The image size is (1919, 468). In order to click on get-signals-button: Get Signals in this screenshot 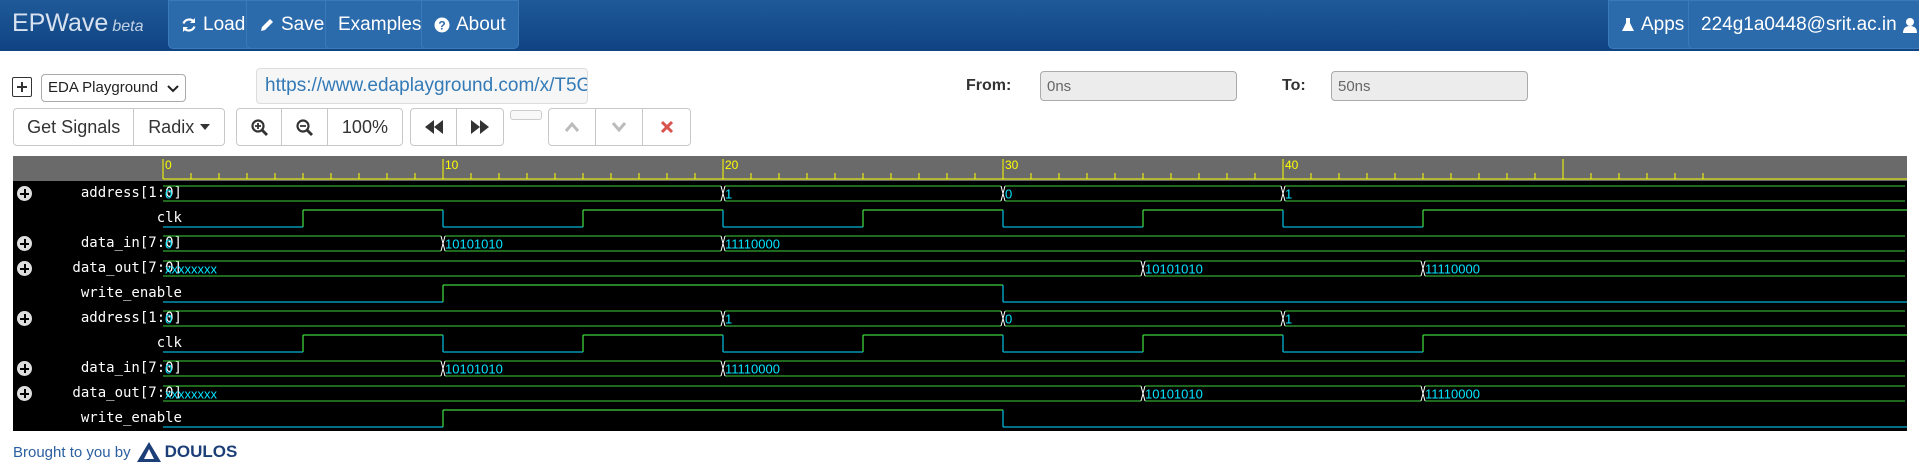, I will do `click(74, 127)`.